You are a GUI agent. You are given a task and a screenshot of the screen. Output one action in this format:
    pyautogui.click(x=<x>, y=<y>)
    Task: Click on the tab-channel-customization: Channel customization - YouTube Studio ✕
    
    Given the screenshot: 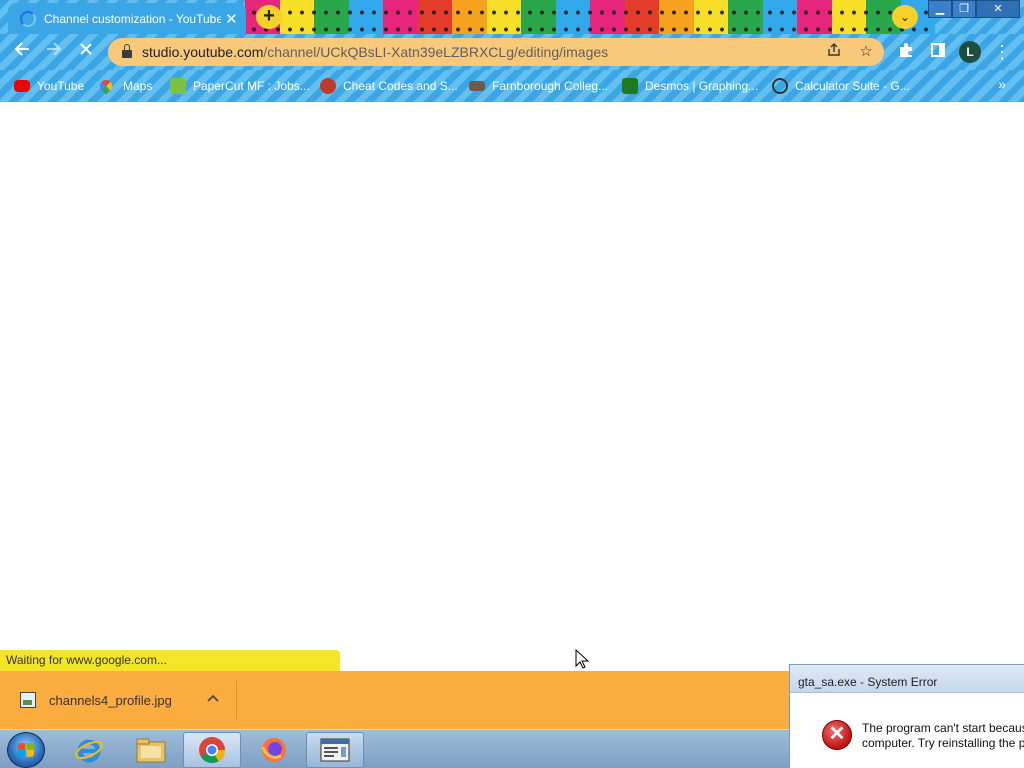 What is the action you would take?
    pyautogui.click(x=127, y=18)
    